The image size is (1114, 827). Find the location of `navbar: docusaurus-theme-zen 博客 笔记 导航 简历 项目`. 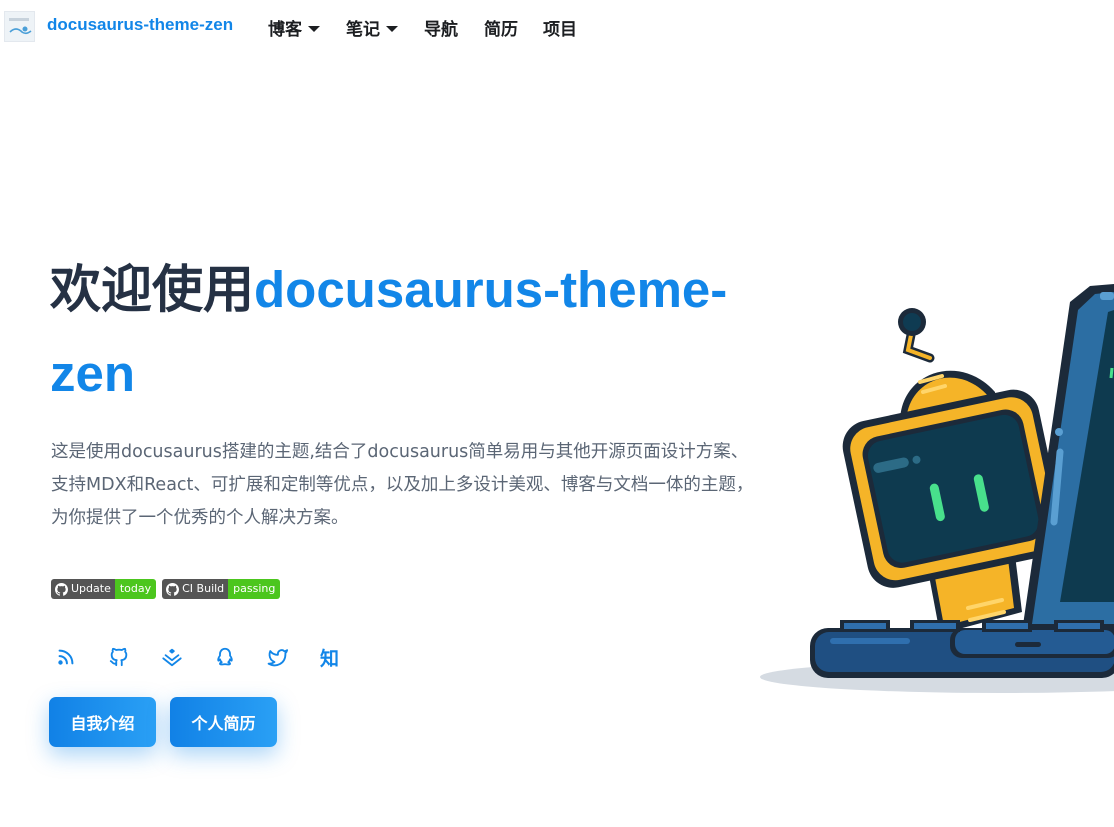

navbar: docusaurus-theme-zen 博客 笔记 导航 简历 项目 is located at coordinates (557, 27).